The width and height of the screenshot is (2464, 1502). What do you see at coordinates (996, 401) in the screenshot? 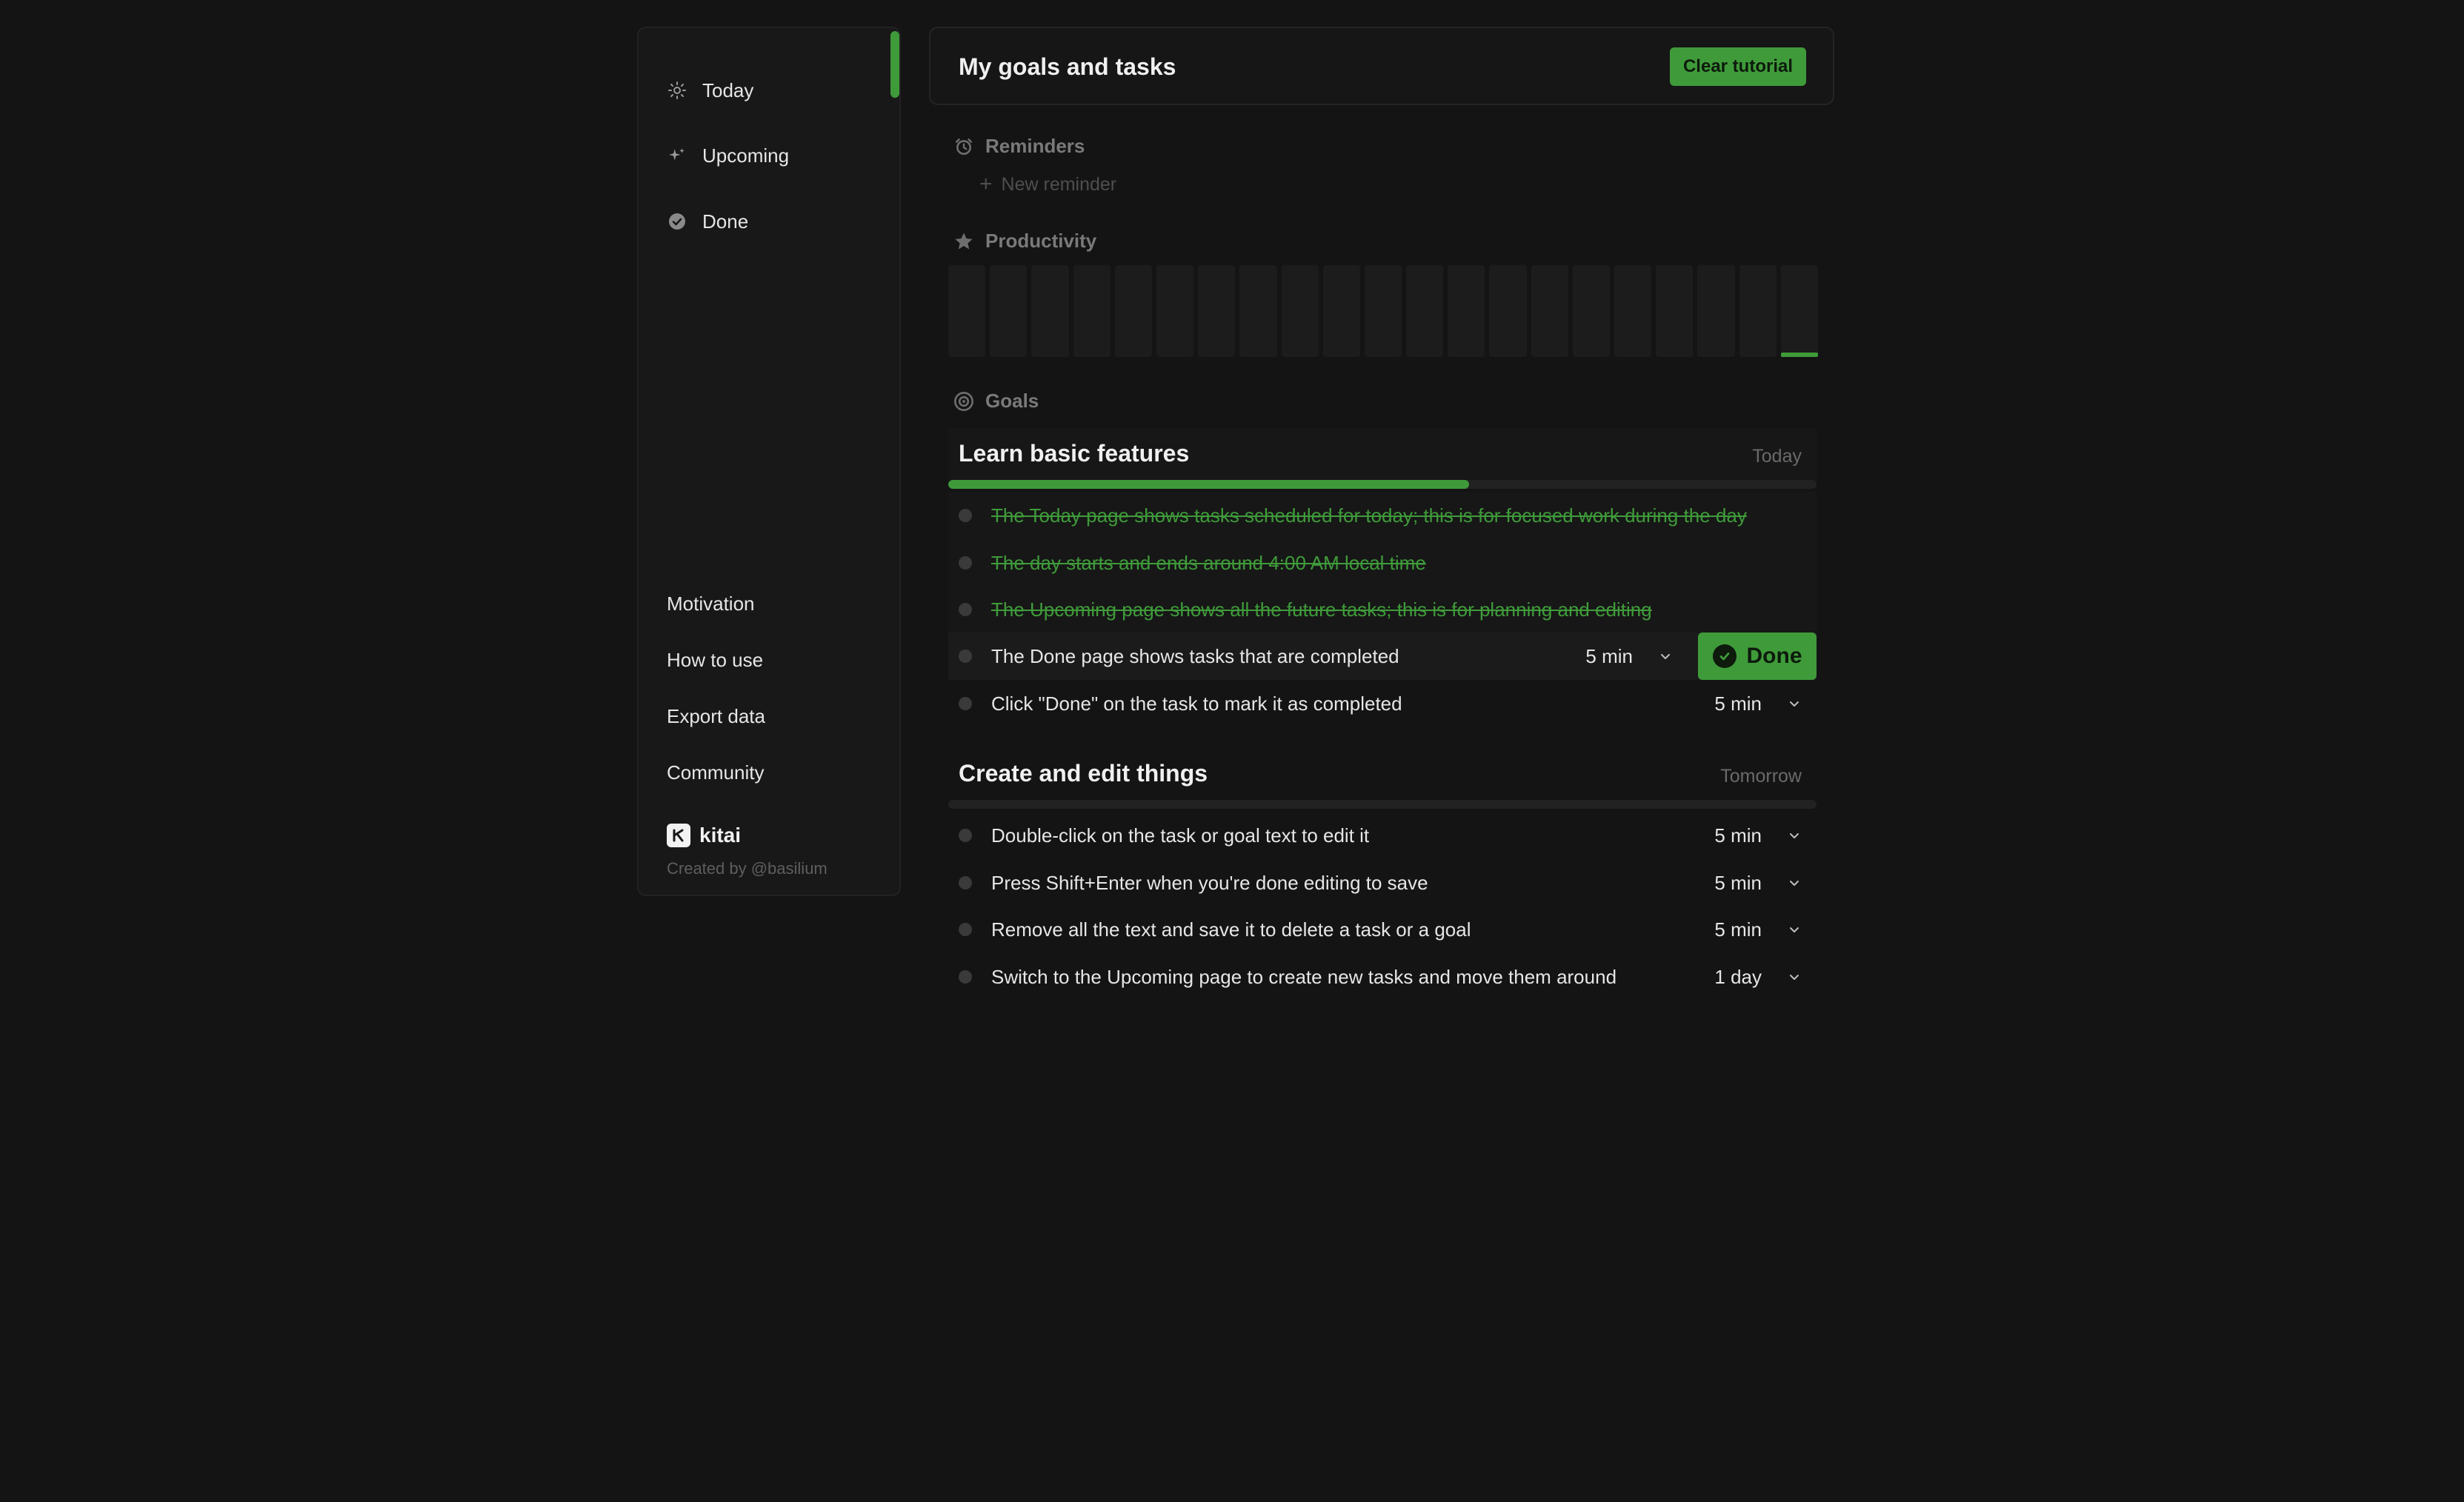
I see `goals-label: Goals` at bounding box center [996, 401].